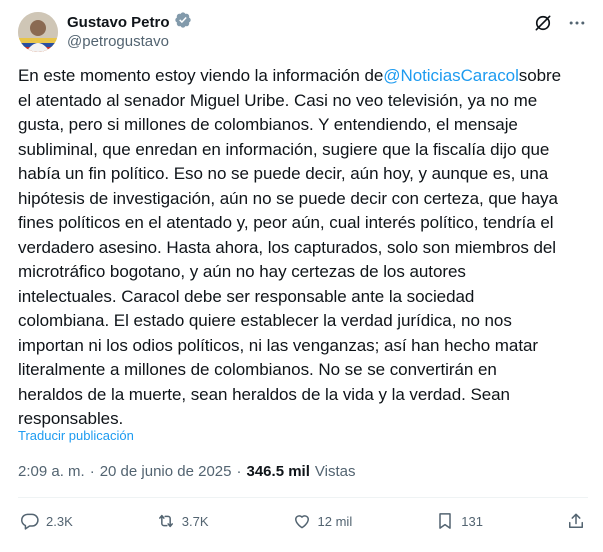 This screenshot has height=552, width=603. Describe the element at coordinates (183, 22) in the screenshot. I see `verified-badge-icon` at that location.